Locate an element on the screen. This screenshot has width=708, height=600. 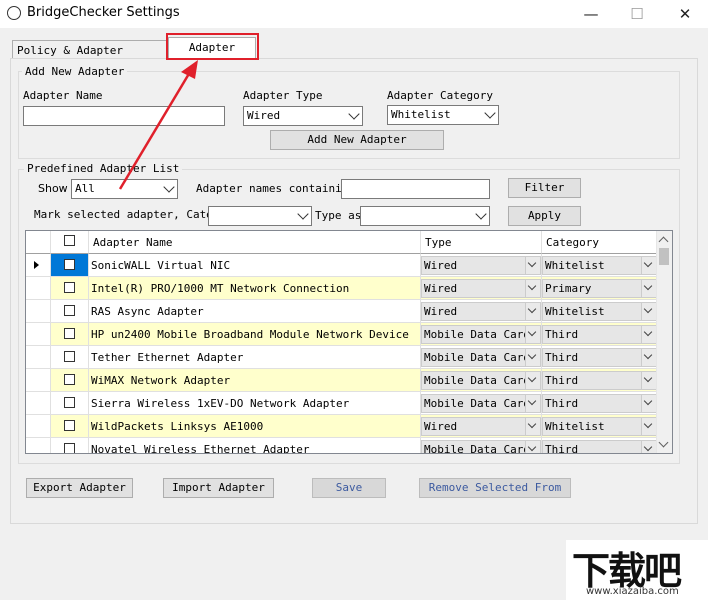
annotation-arrow is located at coordinates (158, 125).